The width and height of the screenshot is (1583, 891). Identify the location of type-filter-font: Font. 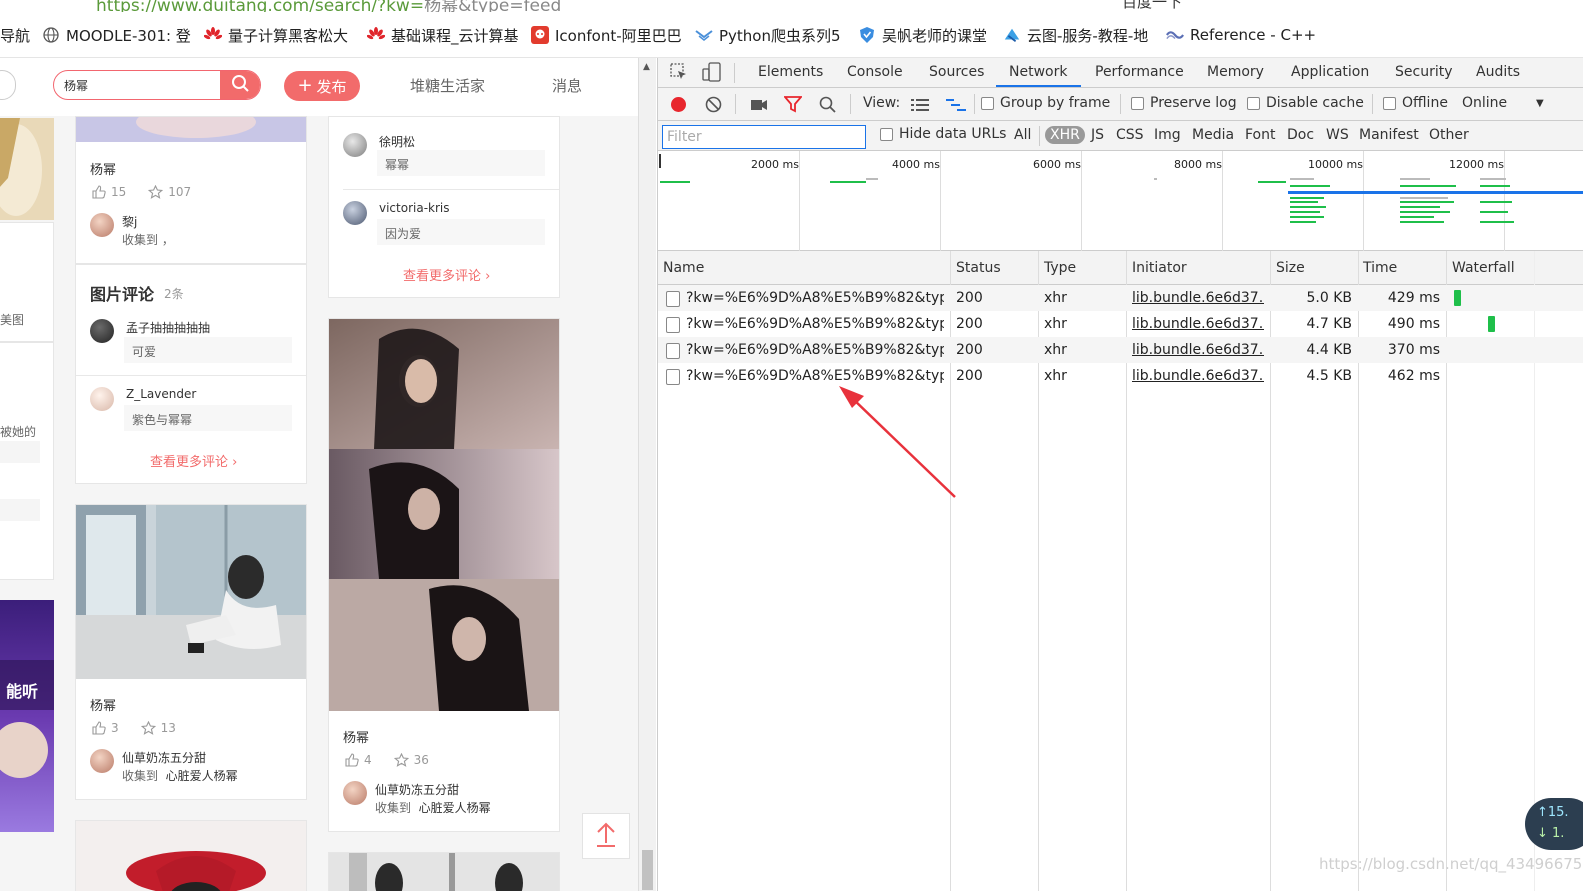
(1260, 135).